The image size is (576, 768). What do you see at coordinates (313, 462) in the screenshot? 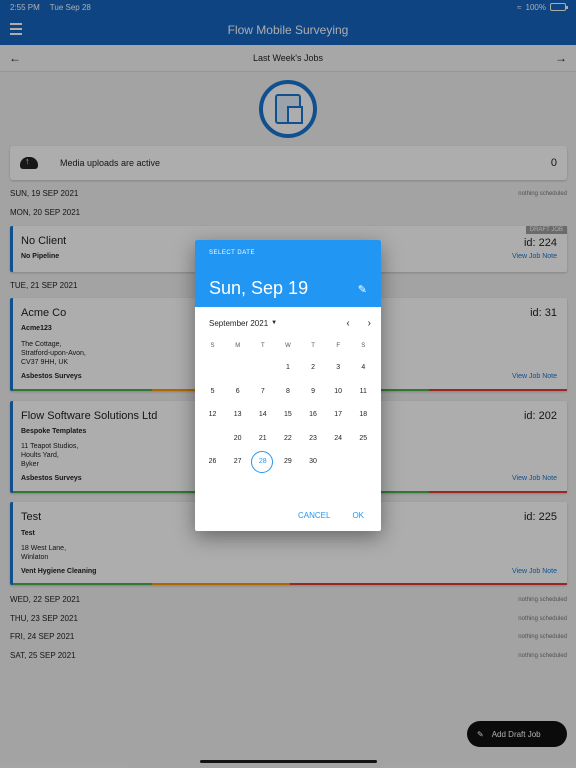
I see `calendar-day: 30` at bounding box center [313, 462].